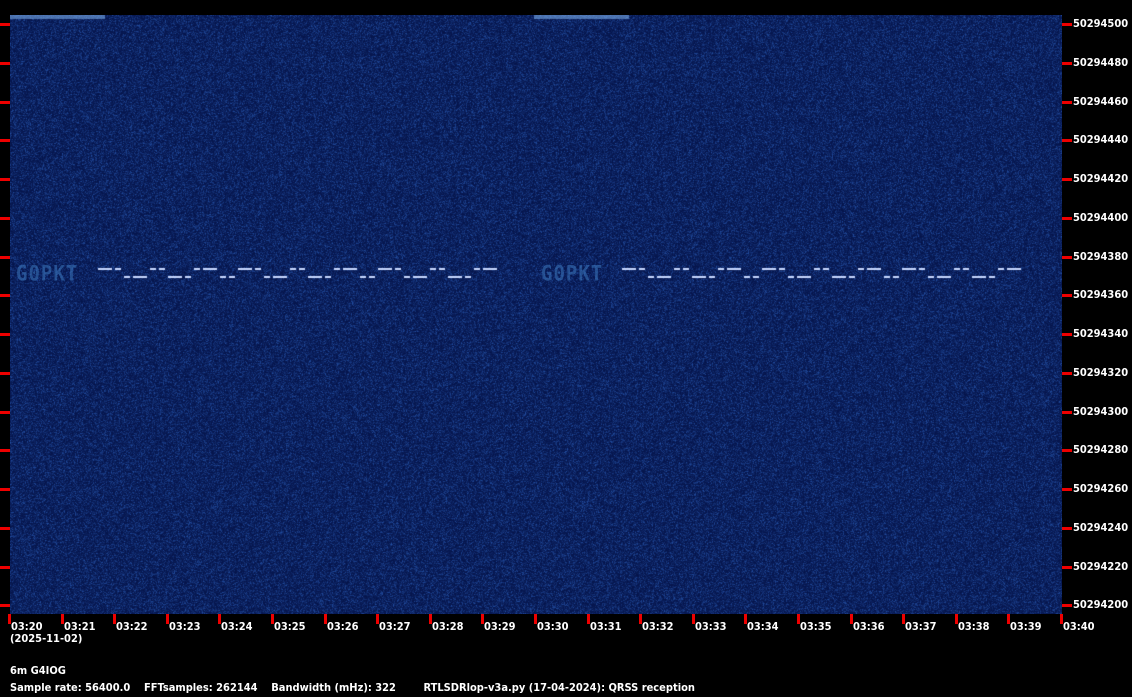  What do you see at coordinates (38, 670) in the screenshot?
I see `station-label: 6m G4IOG` at bounding box center [38, 670].